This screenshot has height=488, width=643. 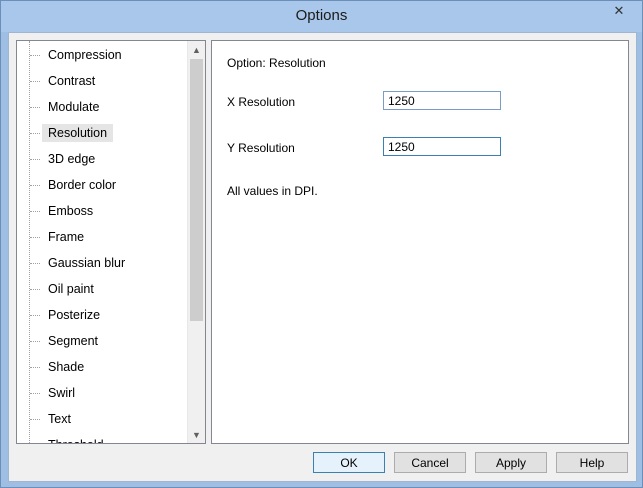 What do you see at coordinates (87, 263) in the screenshot?
I see `tree-item-label: Gaussian blur` at bounding box center [87, 263].